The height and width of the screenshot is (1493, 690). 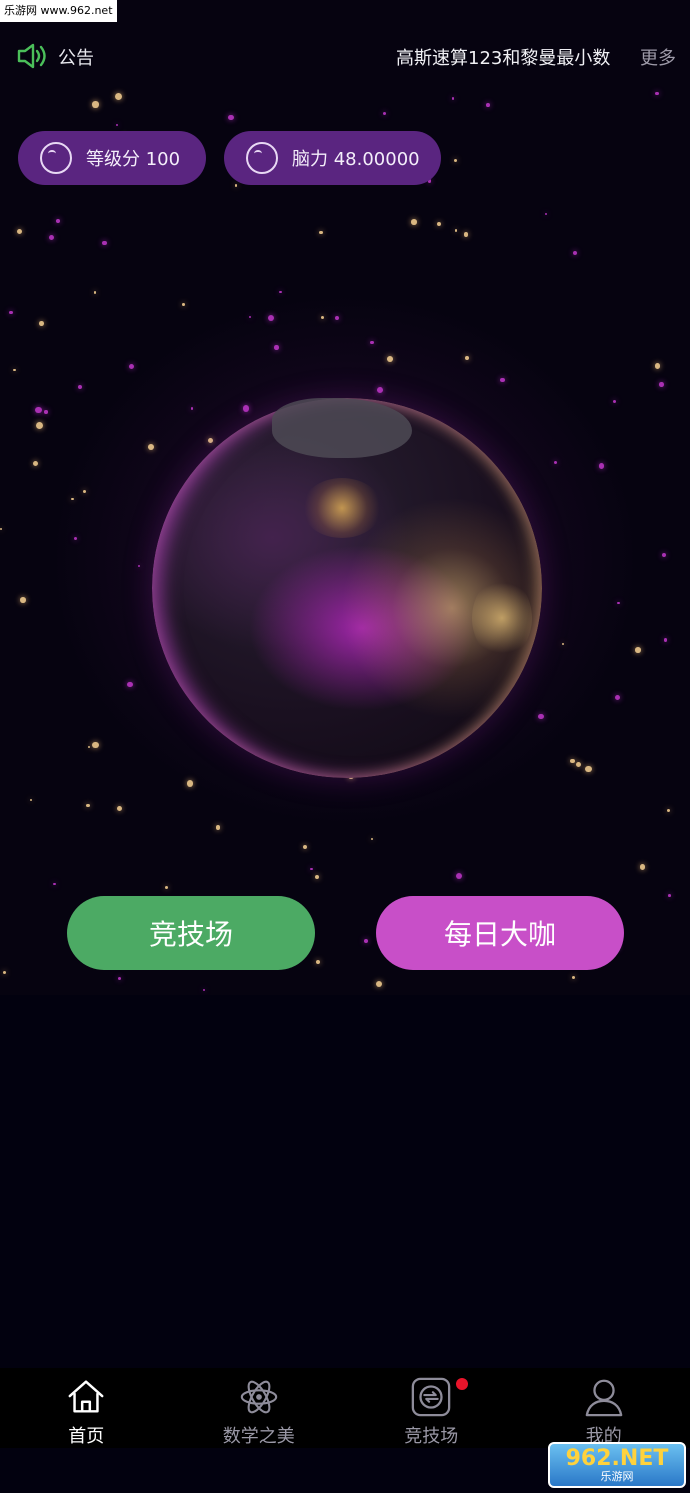 What do you see at coordinates (258, 1436) in the screenshot?
I see `tab-math-beauty-label: 数学之美` at bounding box center [258, 1436].